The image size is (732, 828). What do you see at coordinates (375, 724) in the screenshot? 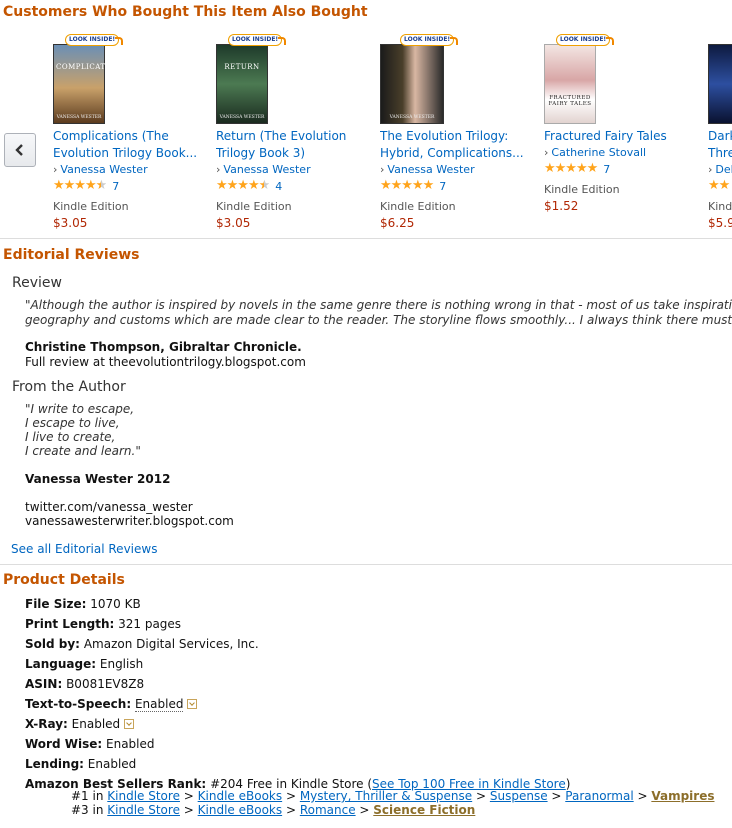
I see `detail-row-xray: X-Ray: Enabled` at bounding box center [375, 724].